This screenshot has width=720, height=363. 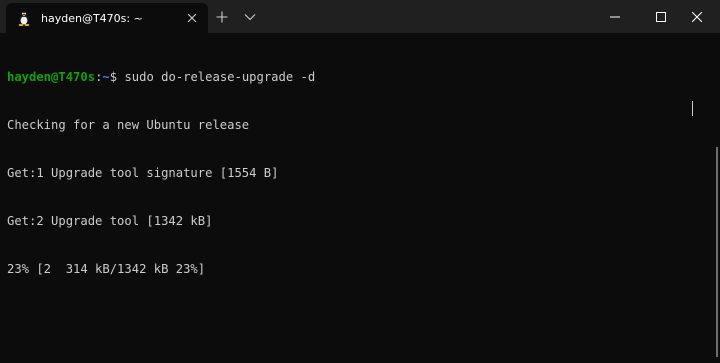 What do you see at coordinates (717, 252) in the screenshot?
I see `scrollbar` at bounding box center [717, 252].